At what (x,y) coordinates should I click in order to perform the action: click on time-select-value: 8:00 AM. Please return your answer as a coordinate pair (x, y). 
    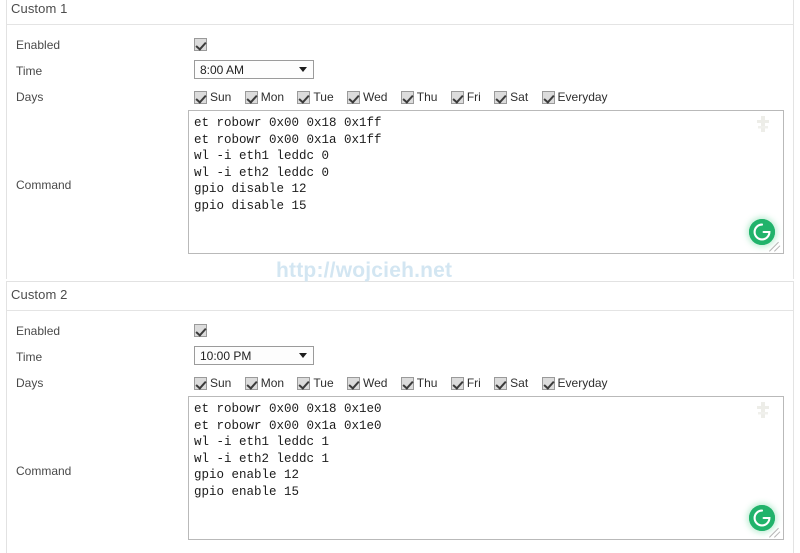
    Looking at the image, I should click on (222, 70).